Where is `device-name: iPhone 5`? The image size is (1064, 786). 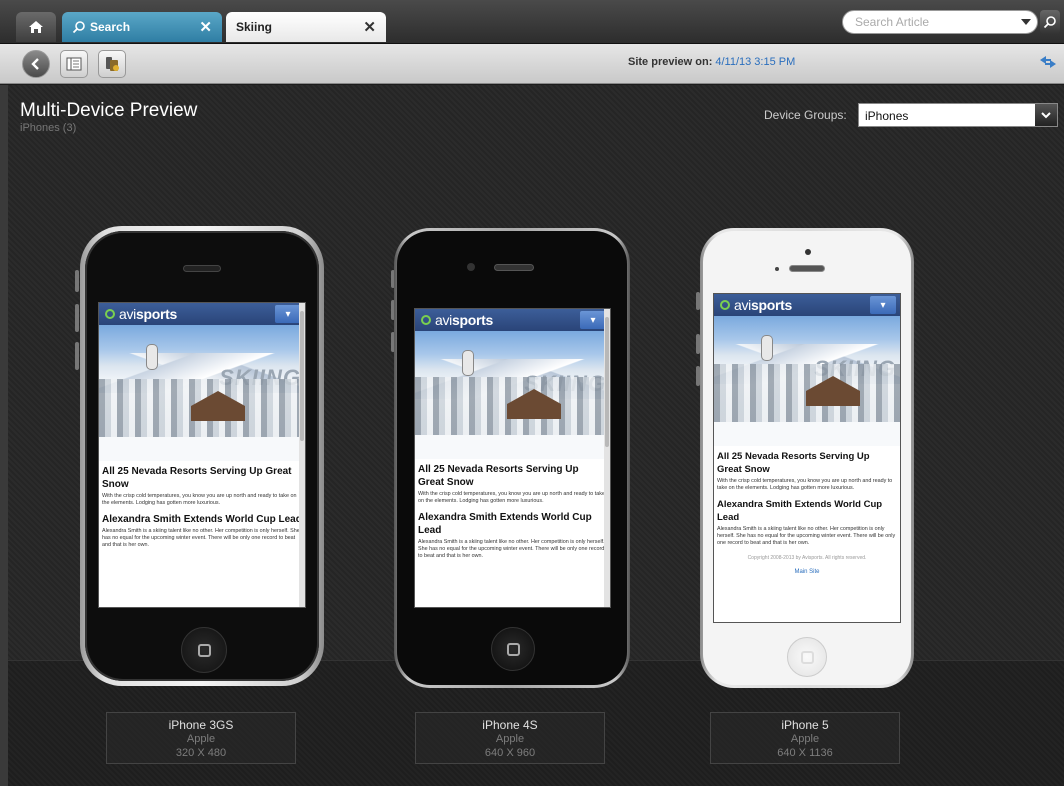 device-name: iPhone 5 is located at coordinates (805, 725).